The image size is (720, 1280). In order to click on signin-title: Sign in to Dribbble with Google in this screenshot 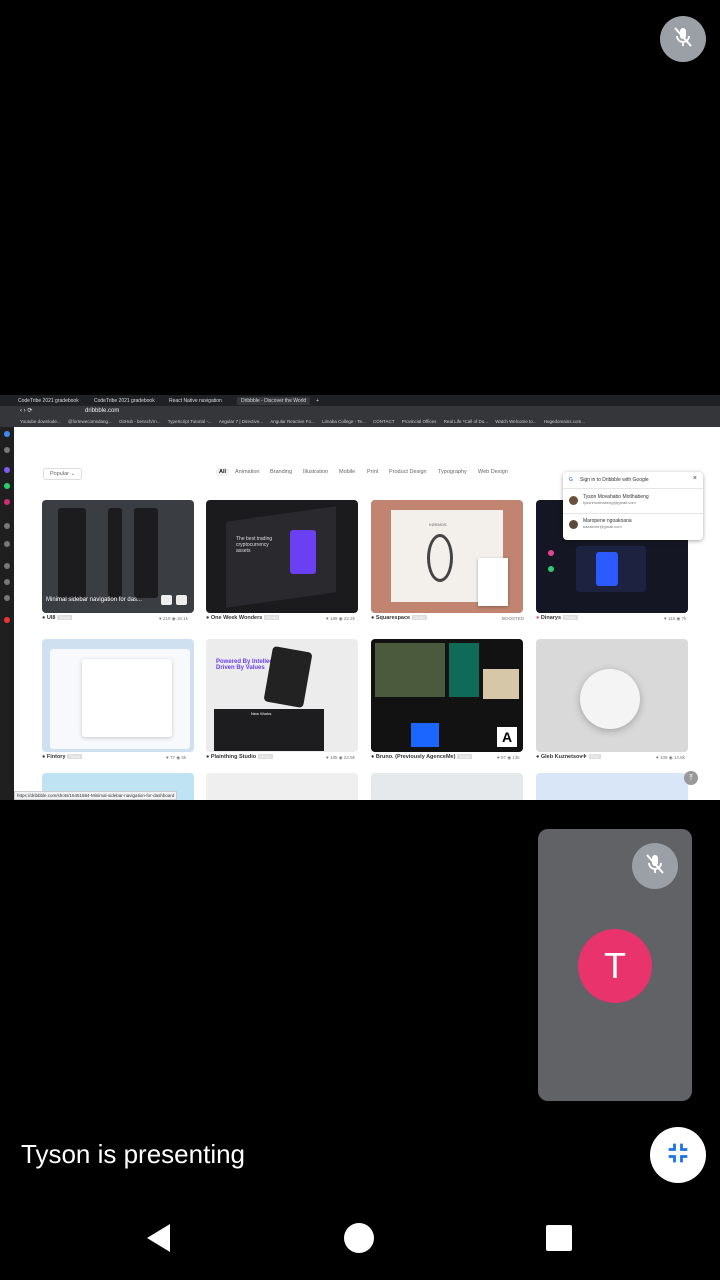, I will do `click(614, 480)`.